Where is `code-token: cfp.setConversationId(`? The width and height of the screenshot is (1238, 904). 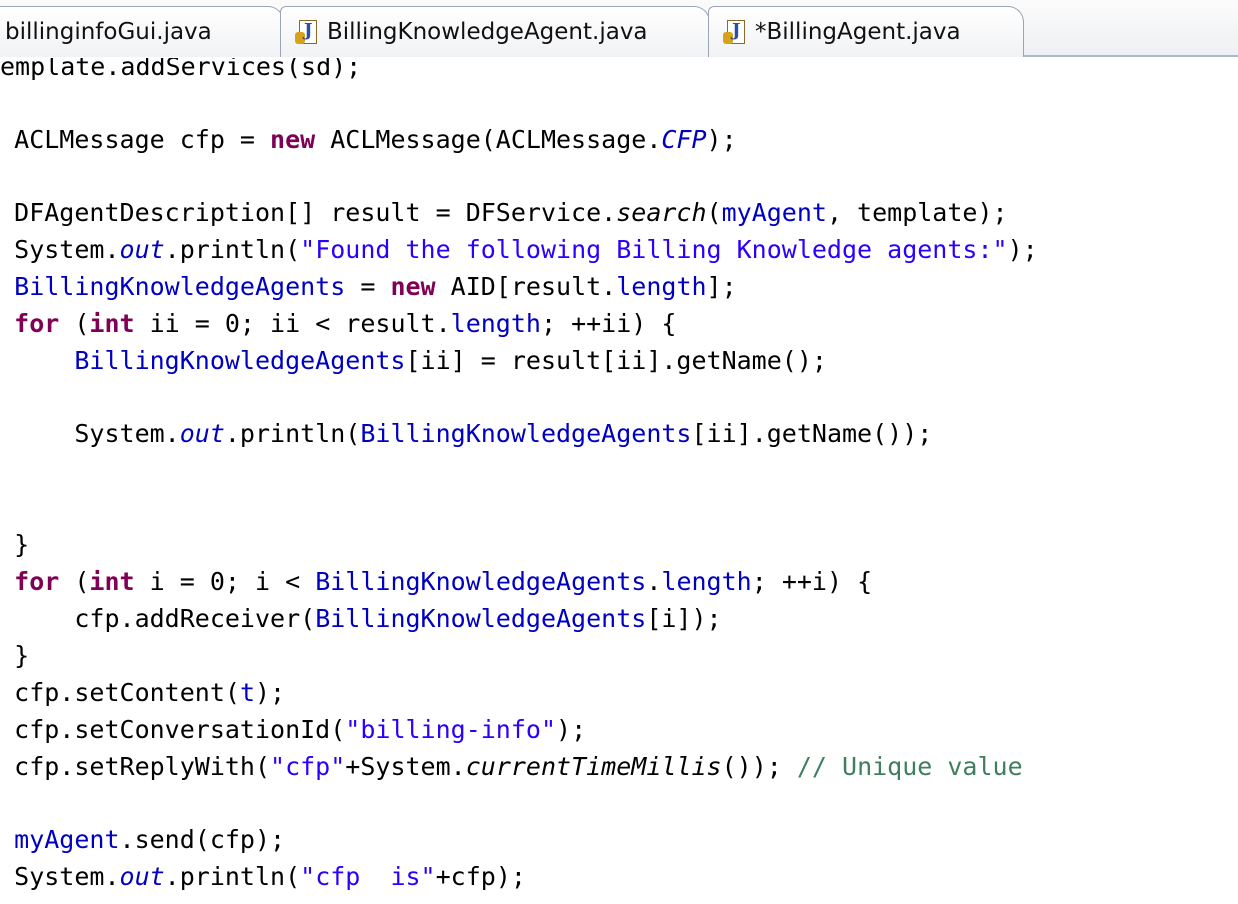
code-token: cfp.setConversationId( is located at coordinates (173, 729).